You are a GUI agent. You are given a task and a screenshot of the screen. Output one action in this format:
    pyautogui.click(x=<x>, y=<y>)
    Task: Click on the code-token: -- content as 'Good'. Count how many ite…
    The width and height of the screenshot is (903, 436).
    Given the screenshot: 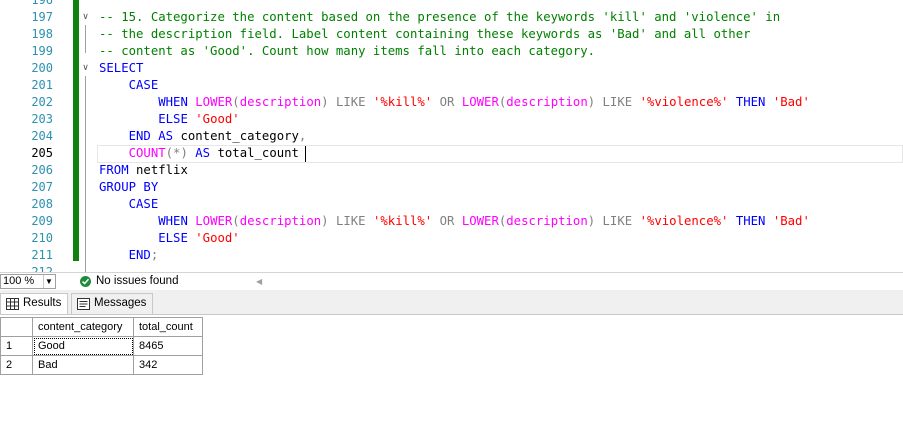 What is the action you would take?
    pyautogui.click(x=347, y=51)
    